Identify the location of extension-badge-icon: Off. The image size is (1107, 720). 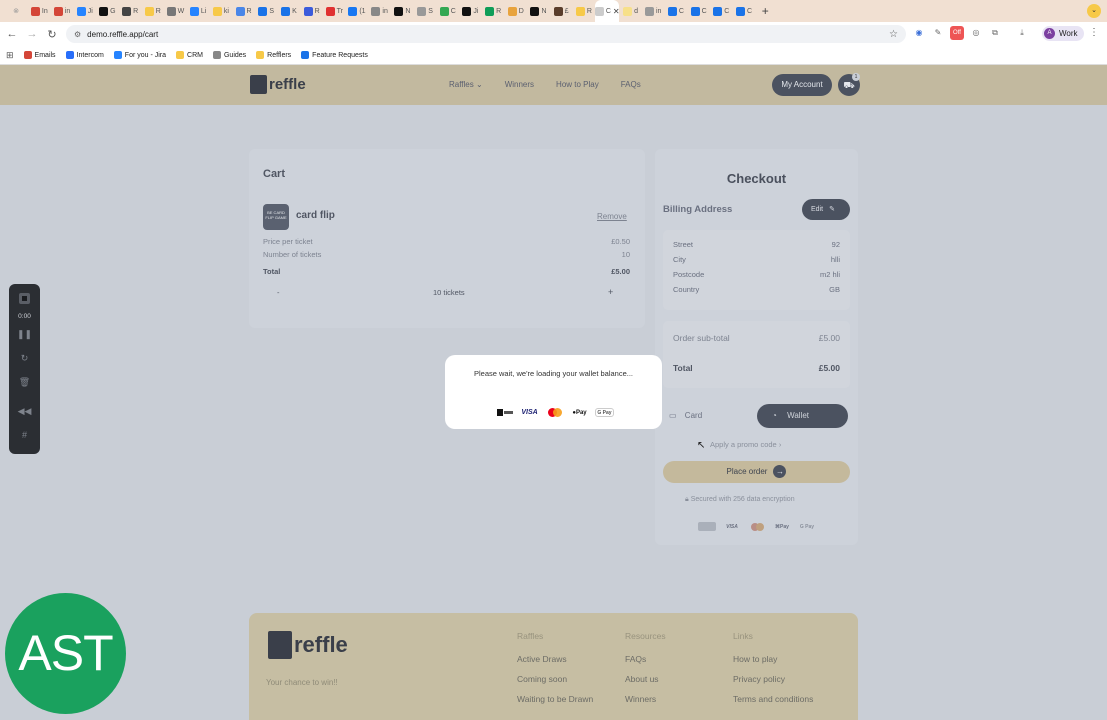
(957, 33).